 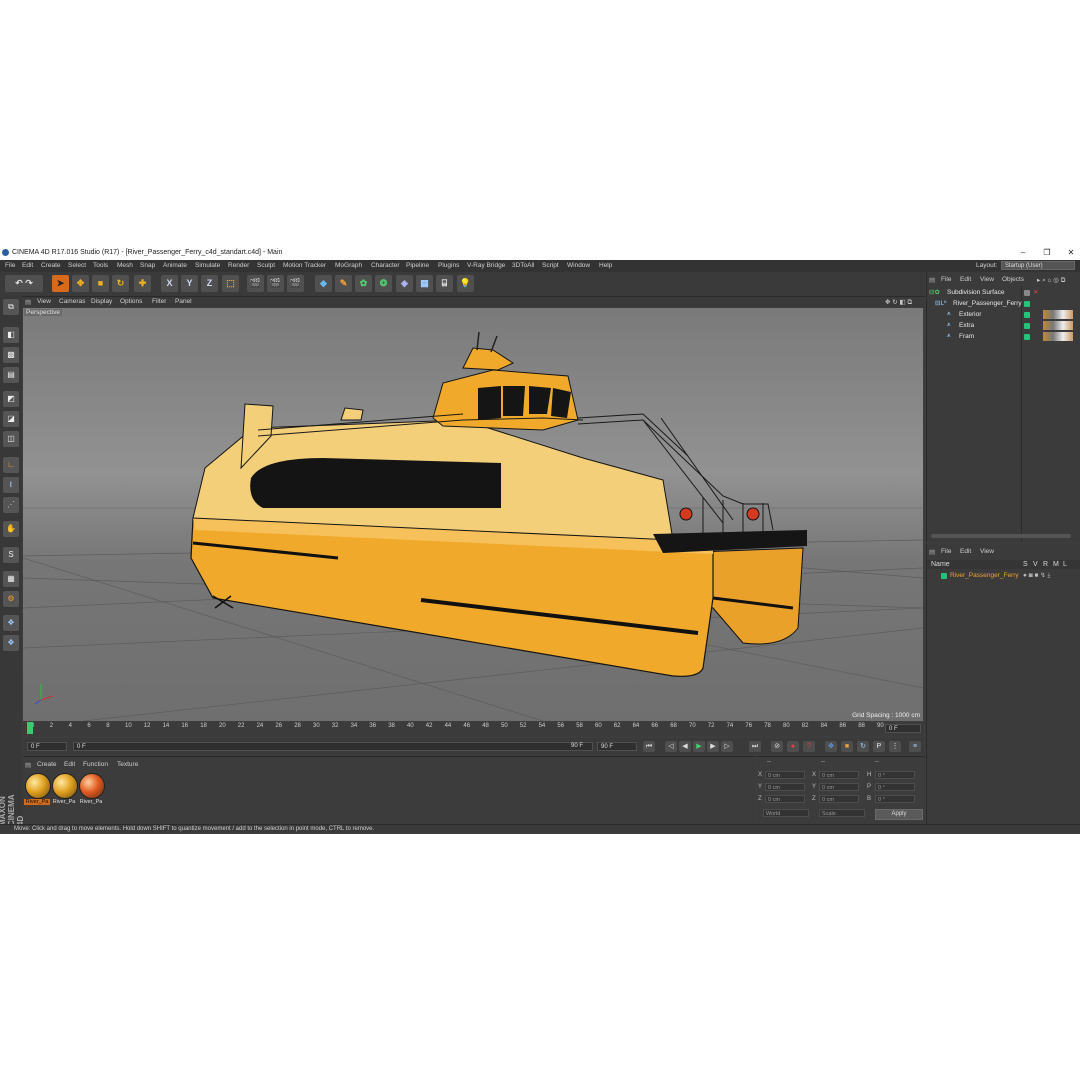 What do you see at coordinates (987, 279) in the screenshot?
I see `object-menu-view: View` at bounding box center [987, 279].